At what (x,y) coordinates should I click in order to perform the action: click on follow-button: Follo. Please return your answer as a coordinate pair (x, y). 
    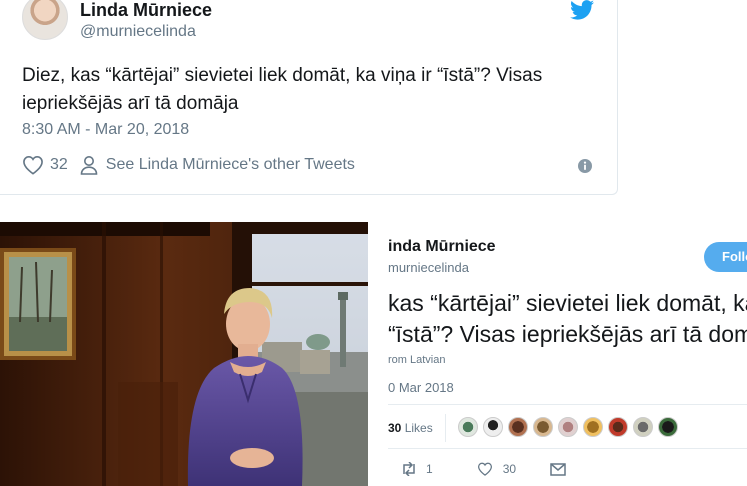
    Looking at the image, I should click on (725, 257).